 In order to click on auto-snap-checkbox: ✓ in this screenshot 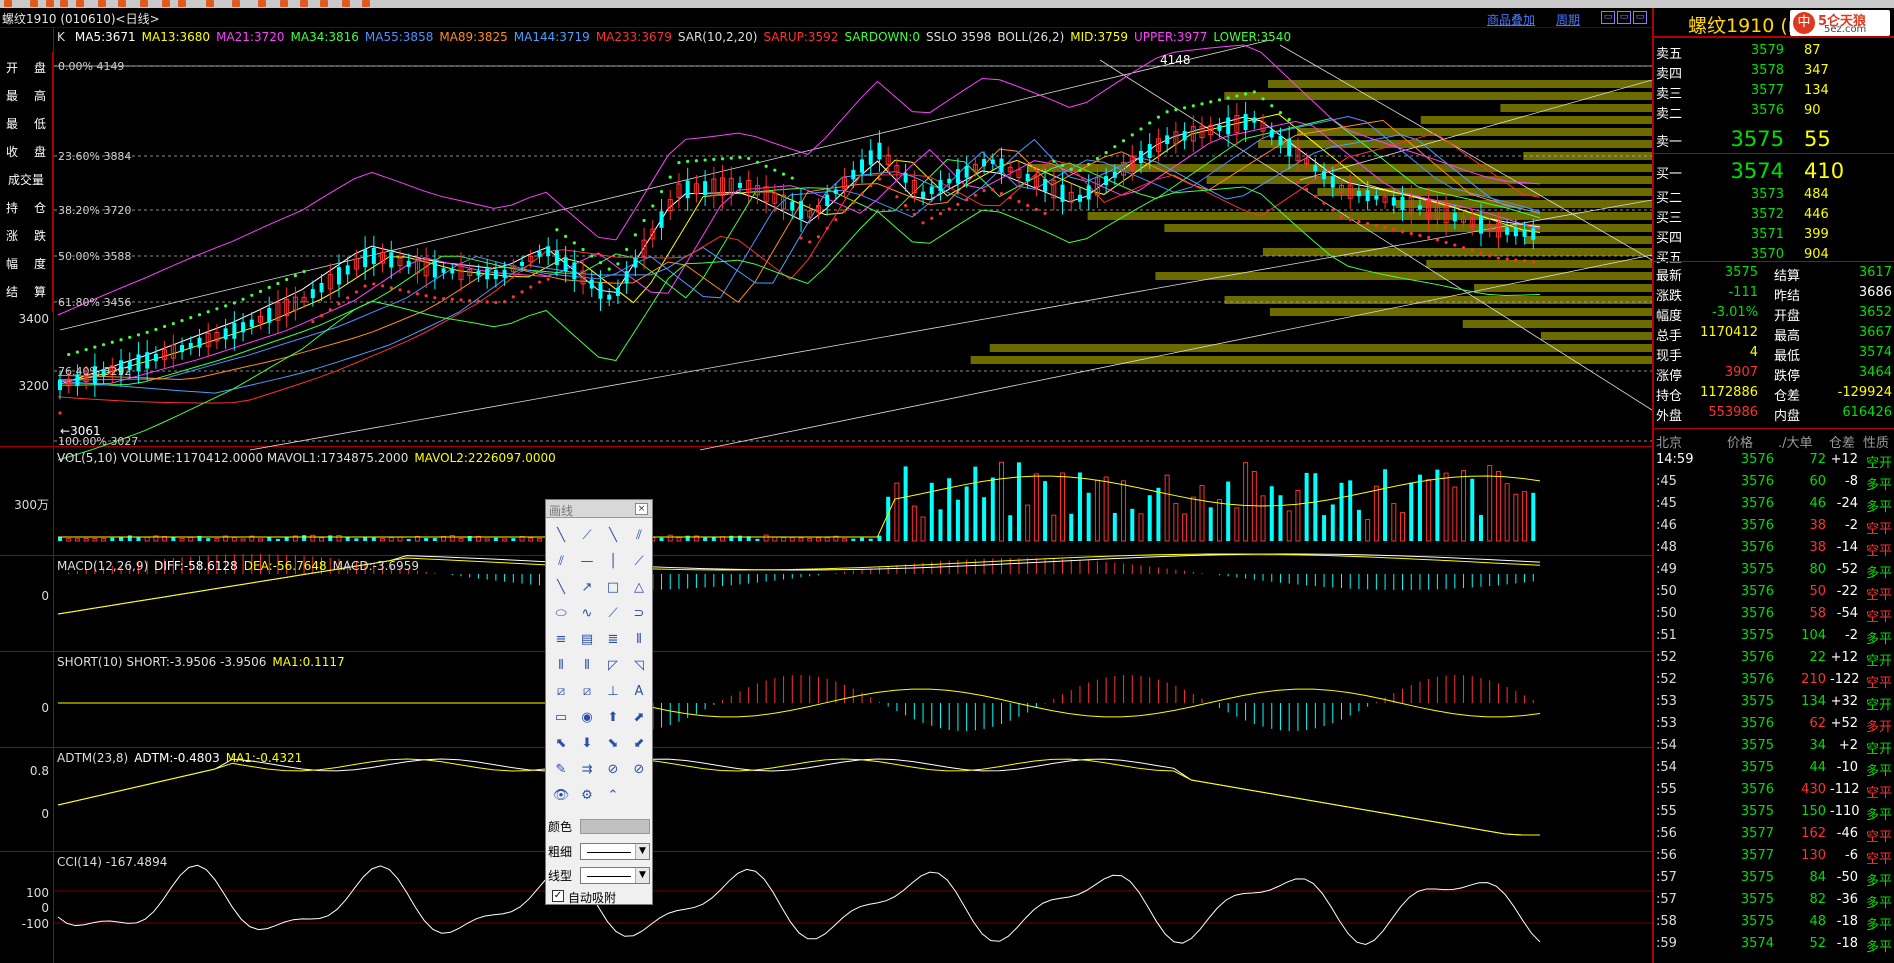, I will do `click(558, 896)`.